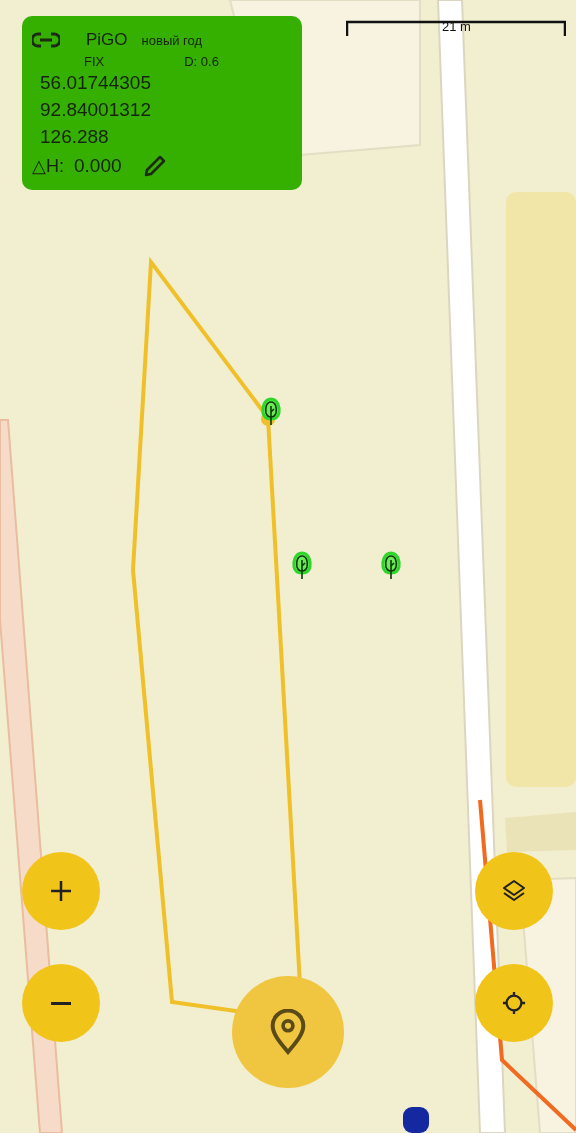 This screenshot has height=1133, width=576. Describe the element at coordinates (107, 40) in the screenshot. I see `device-name: PiGO` at that location.